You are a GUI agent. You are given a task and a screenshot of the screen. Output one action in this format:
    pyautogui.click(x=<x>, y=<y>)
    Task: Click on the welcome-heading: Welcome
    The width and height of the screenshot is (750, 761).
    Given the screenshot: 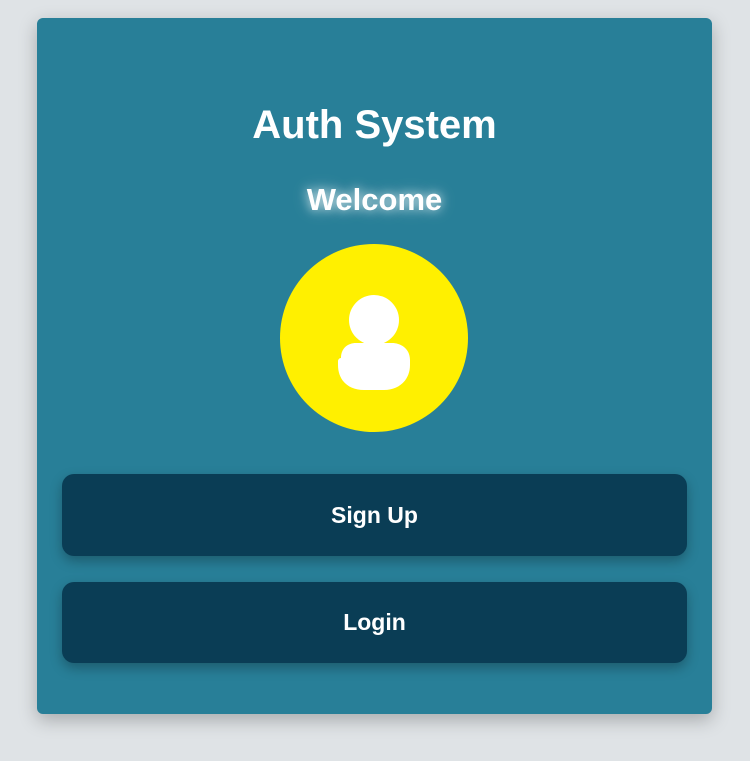 What is the action you would take?
    pyautogui.click(x=374, y=199)
    